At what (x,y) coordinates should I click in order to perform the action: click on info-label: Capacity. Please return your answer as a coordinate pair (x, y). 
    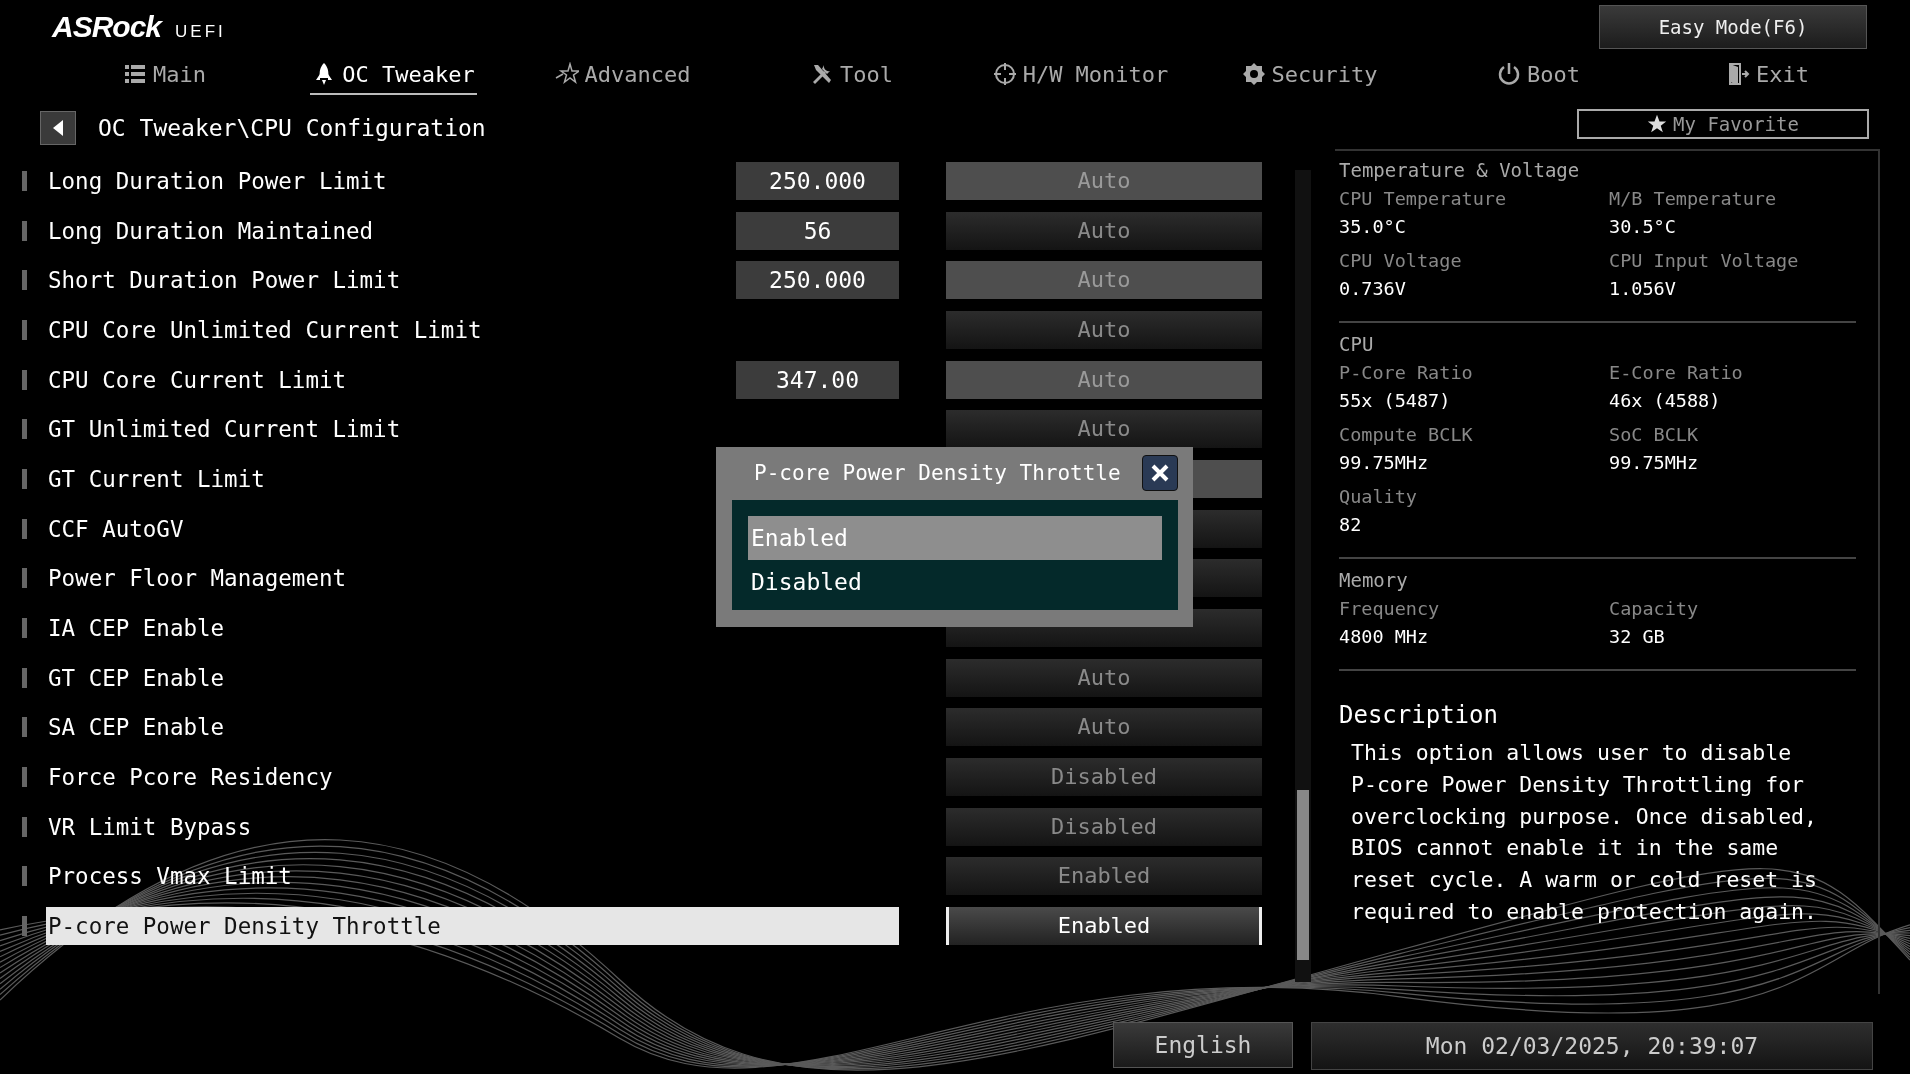
    Looking at the image, I should click on (1654, 609).